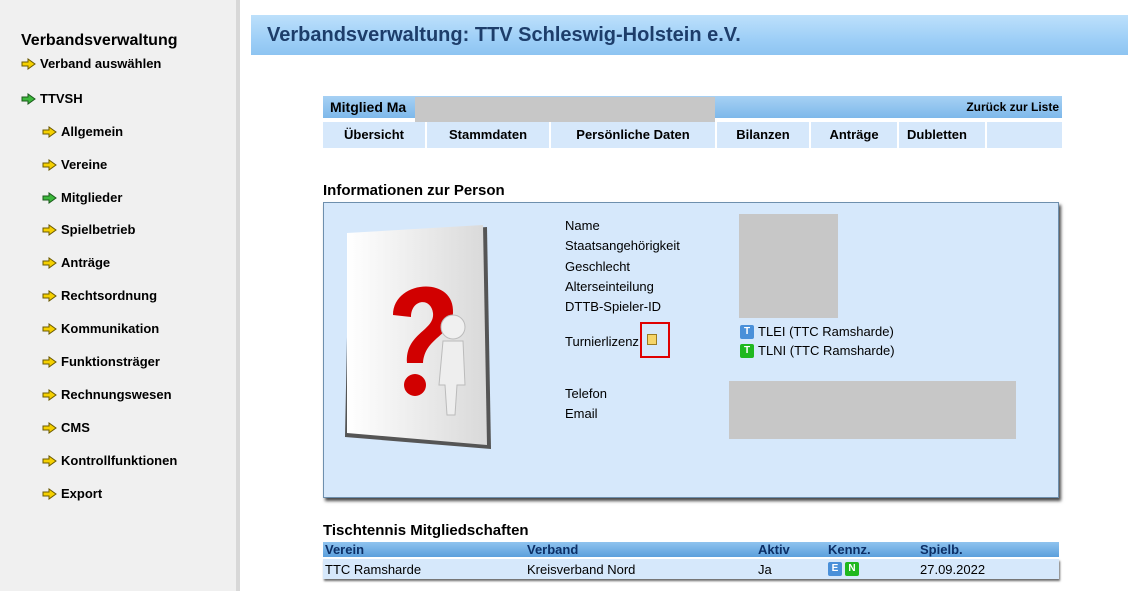 The image size is (1128, 591). What do you see at coordinates (552, 549) in the screenshot?
I see `column-header-verband: Verband` at bounding box center [552, 549].